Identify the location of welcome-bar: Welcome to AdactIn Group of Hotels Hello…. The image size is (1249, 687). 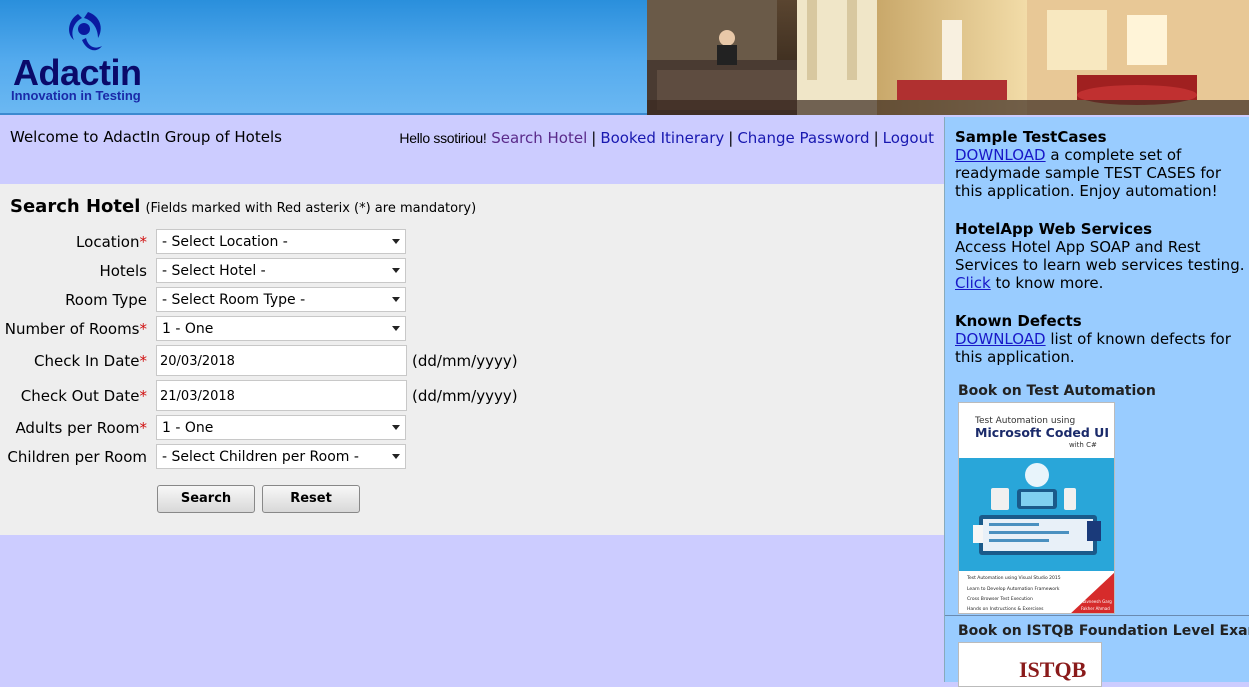
(472, 150).